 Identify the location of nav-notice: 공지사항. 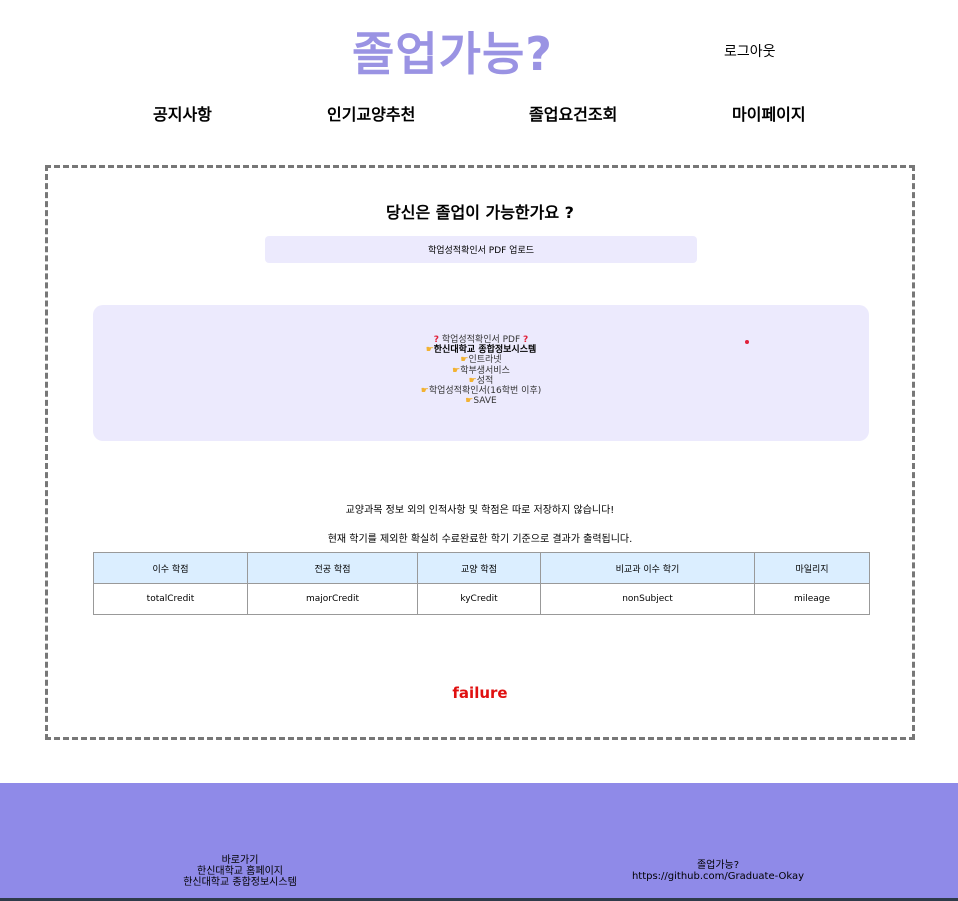
(182, 113).